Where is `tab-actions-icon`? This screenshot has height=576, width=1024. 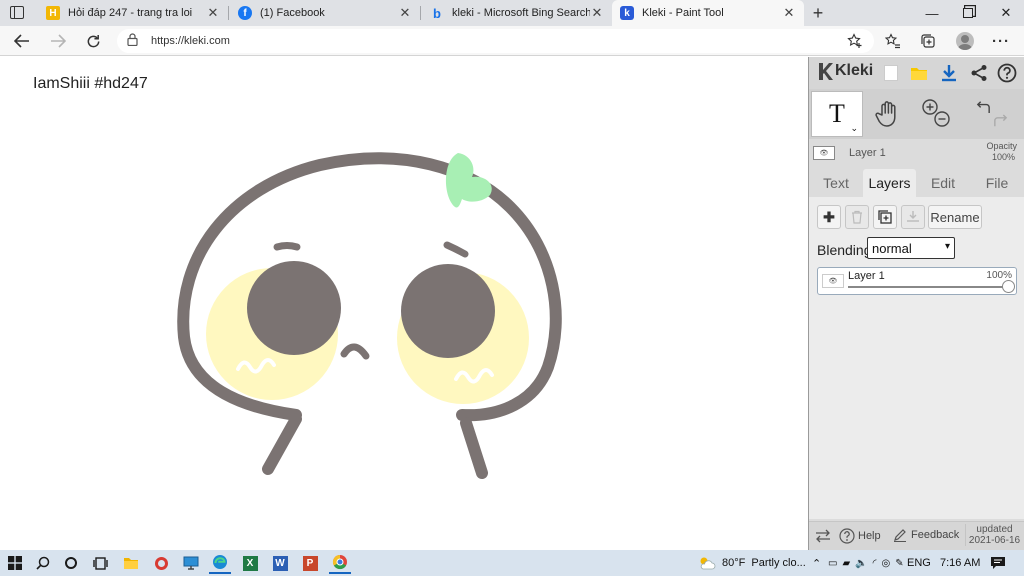 tab-actions-icon is located at coordinates (17, 12).